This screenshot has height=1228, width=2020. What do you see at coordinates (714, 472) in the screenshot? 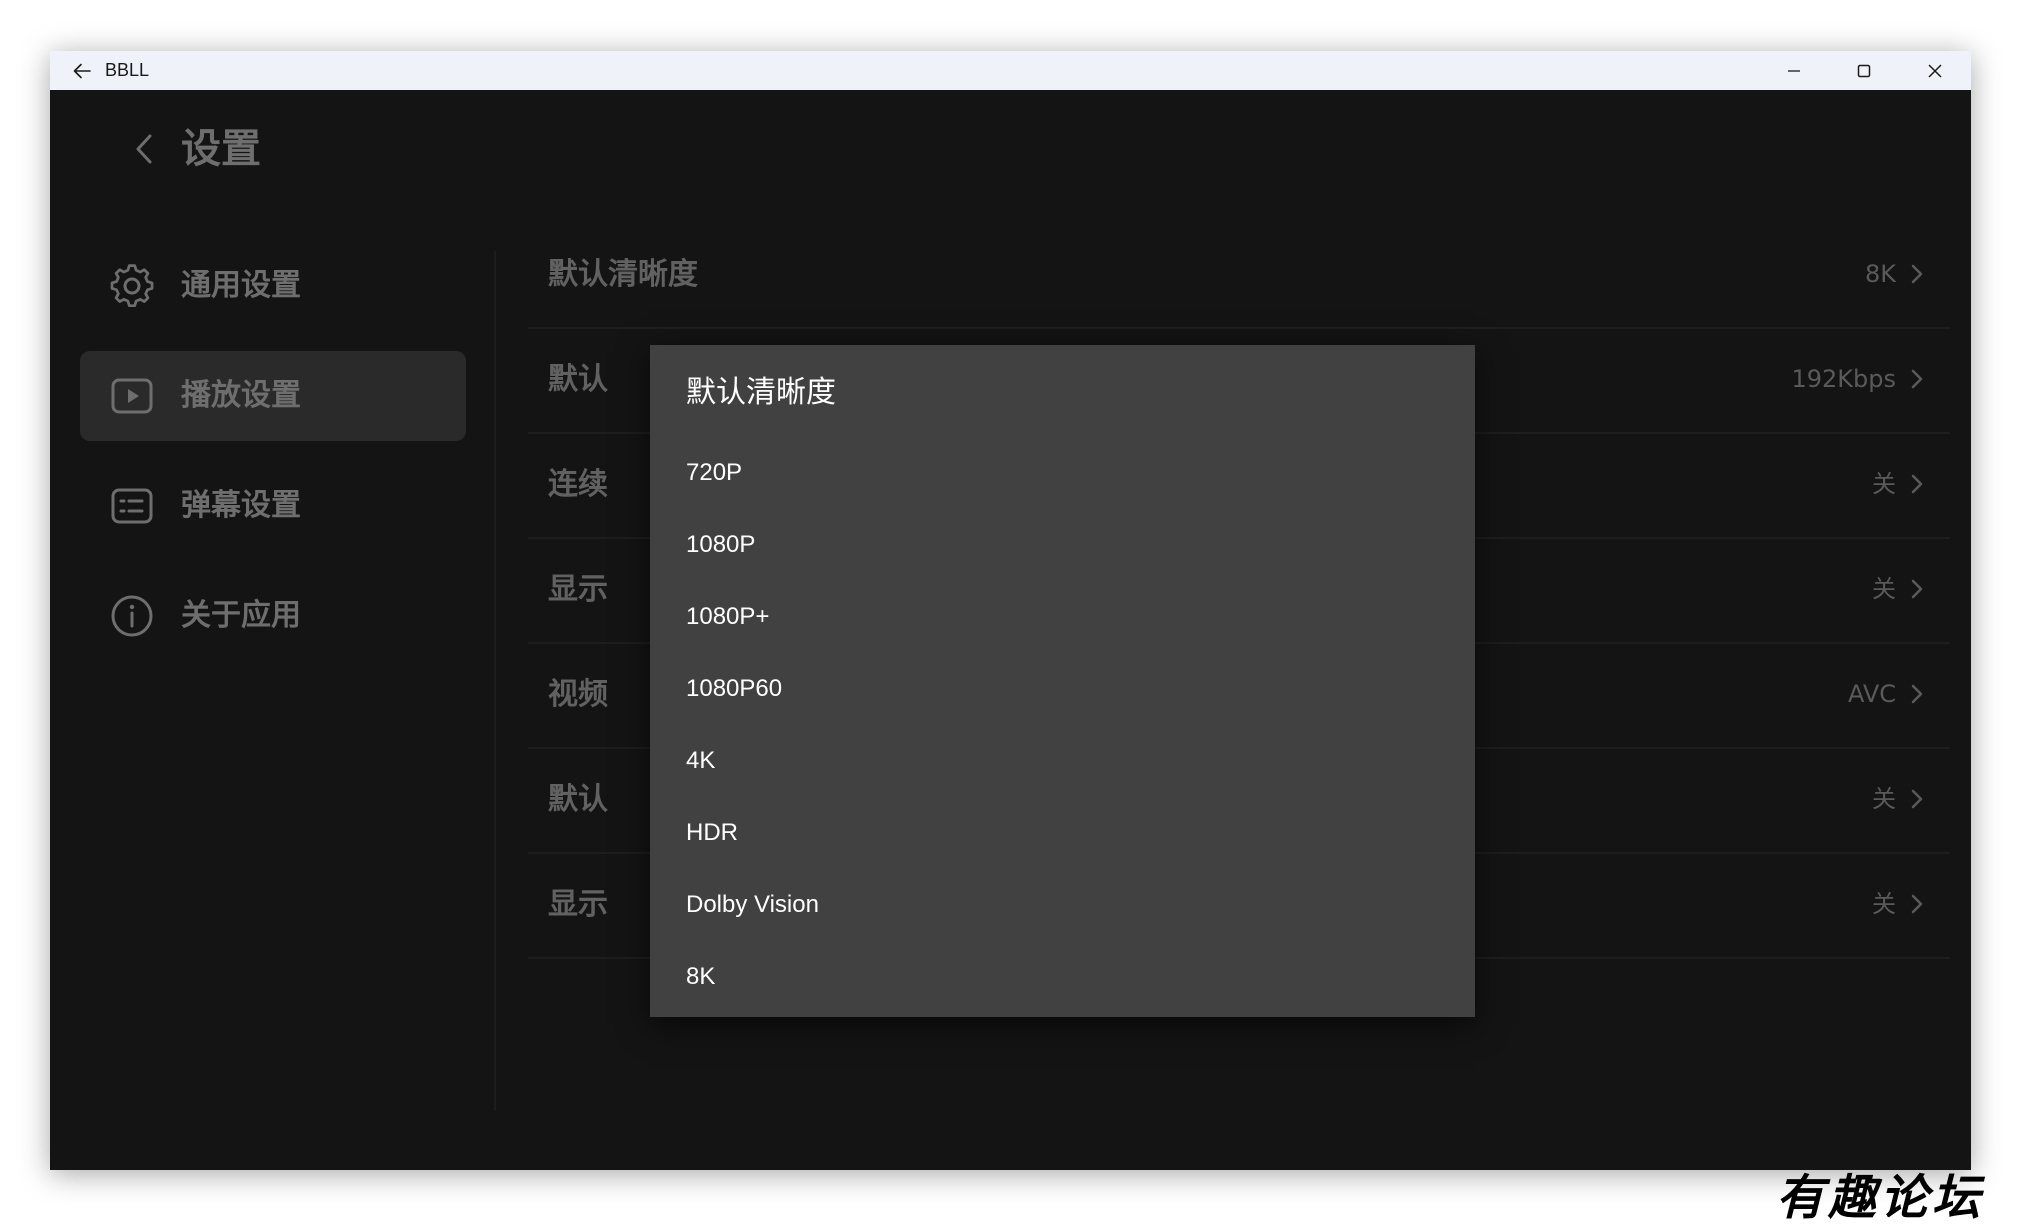
I see `option-label: 720P` at bounding box center [714, 472].